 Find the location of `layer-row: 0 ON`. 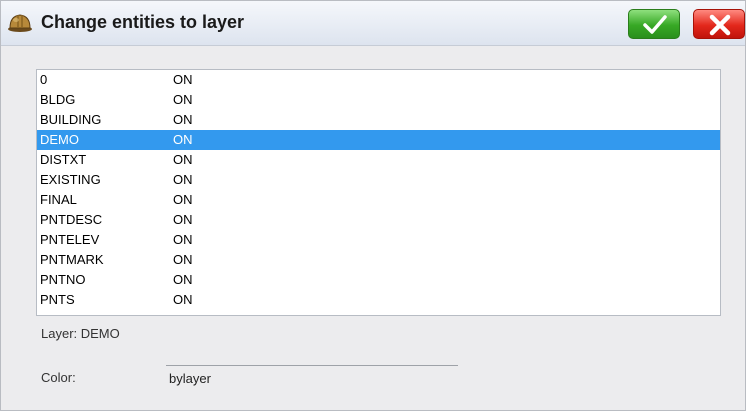

layer-row: 0 ON is located at coordinates (378, 80).